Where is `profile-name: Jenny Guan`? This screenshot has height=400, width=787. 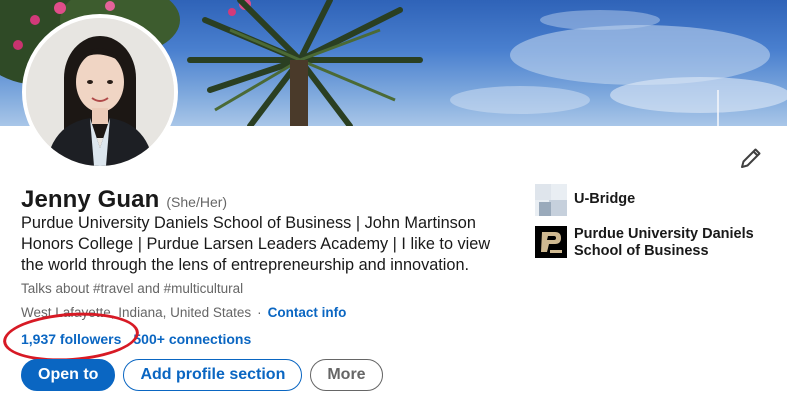 profile-name: Jenny Guan is located at coordinates (90, 199).